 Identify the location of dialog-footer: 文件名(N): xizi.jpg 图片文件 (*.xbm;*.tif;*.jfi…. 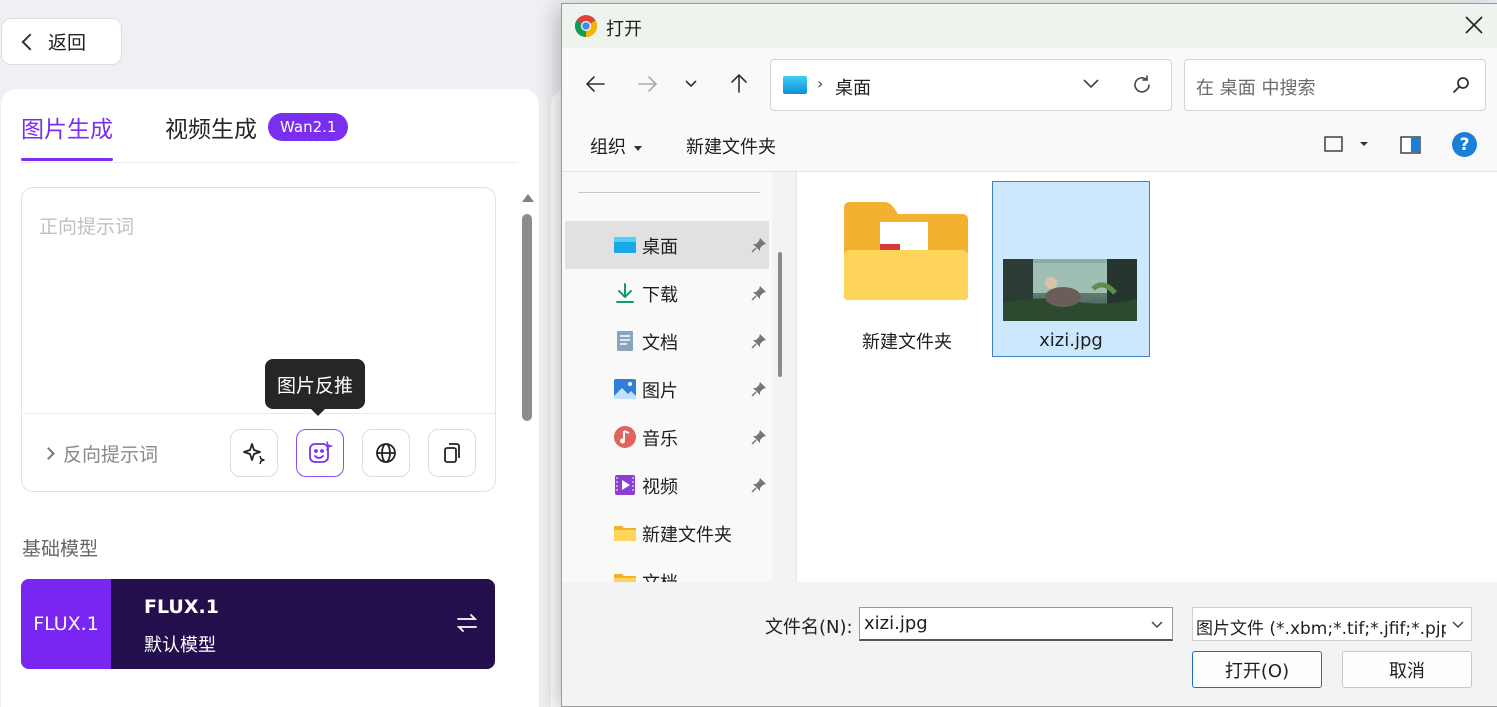
(1029, 644).